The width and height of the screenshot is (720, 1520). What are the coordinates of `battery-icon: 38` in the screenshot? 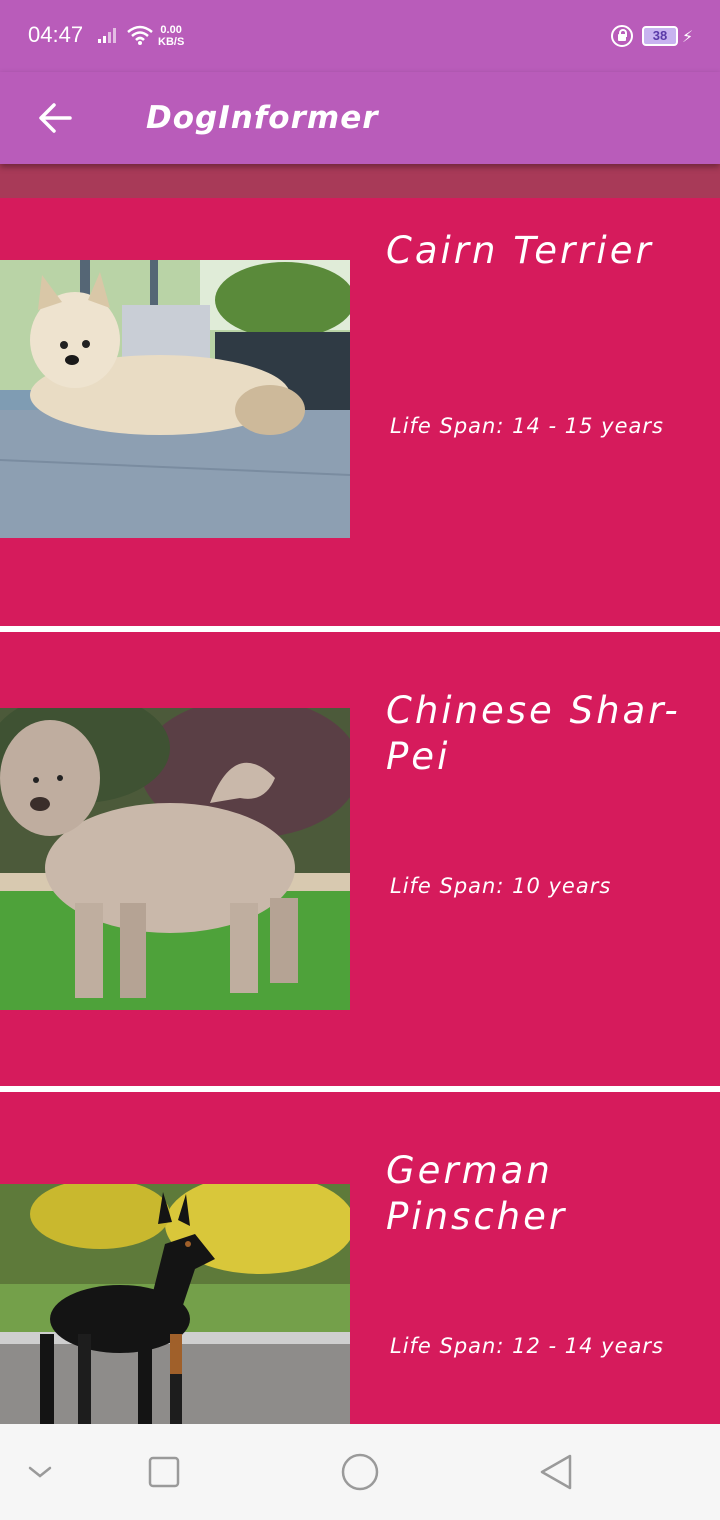 It's located at (660, 36).